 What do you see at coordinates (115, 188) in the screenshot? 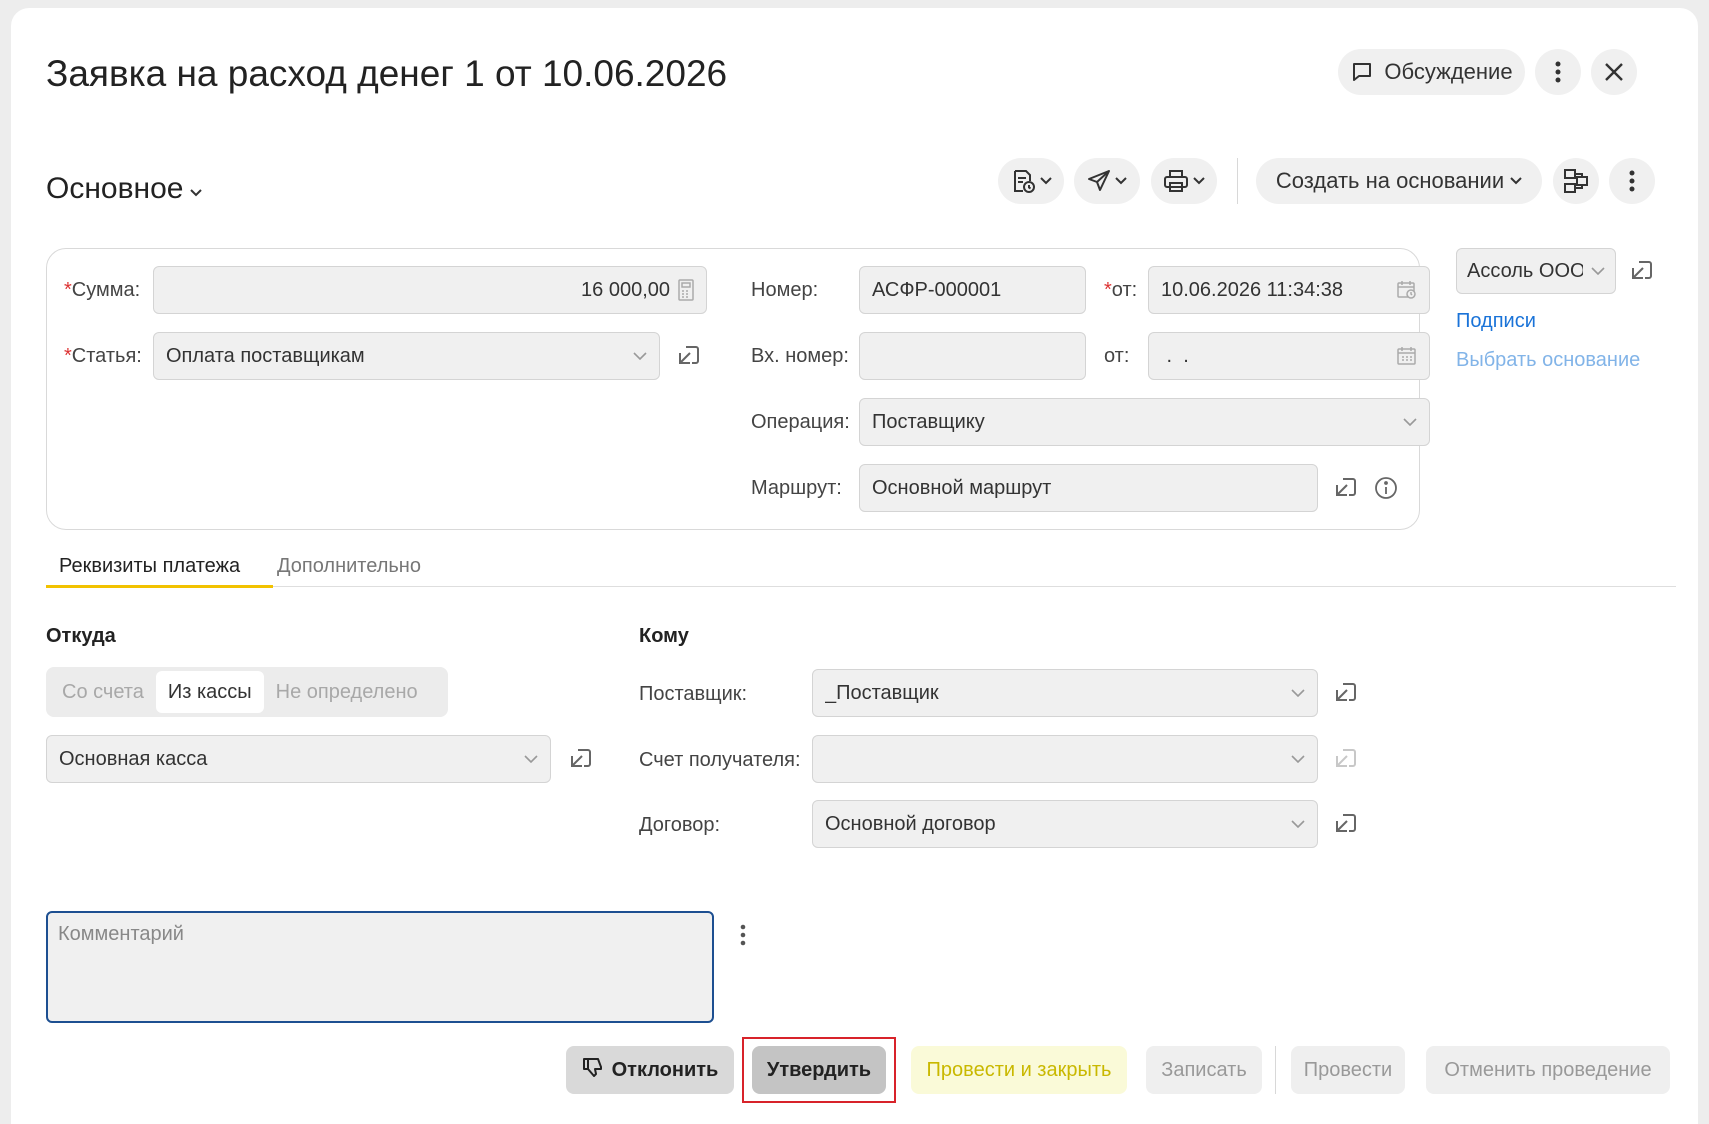
I see `section-label: Основное` at bounding box center [115, 188].